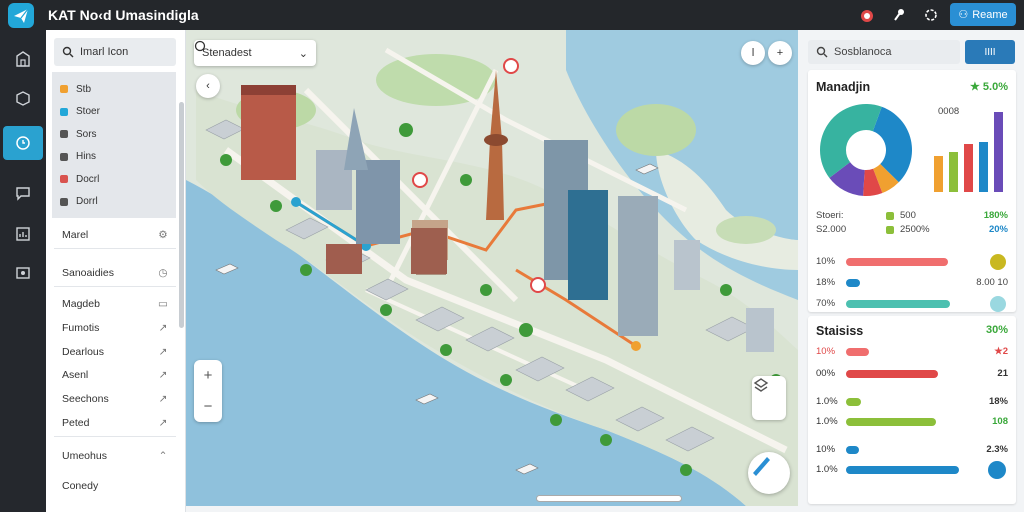 Image resolution: width=1024 pixels, height=512 pixels. What do you see at coordinates (88, 111) in the screenshot?
I see `layer-label: Stoer` at bounding box center [88, 111].